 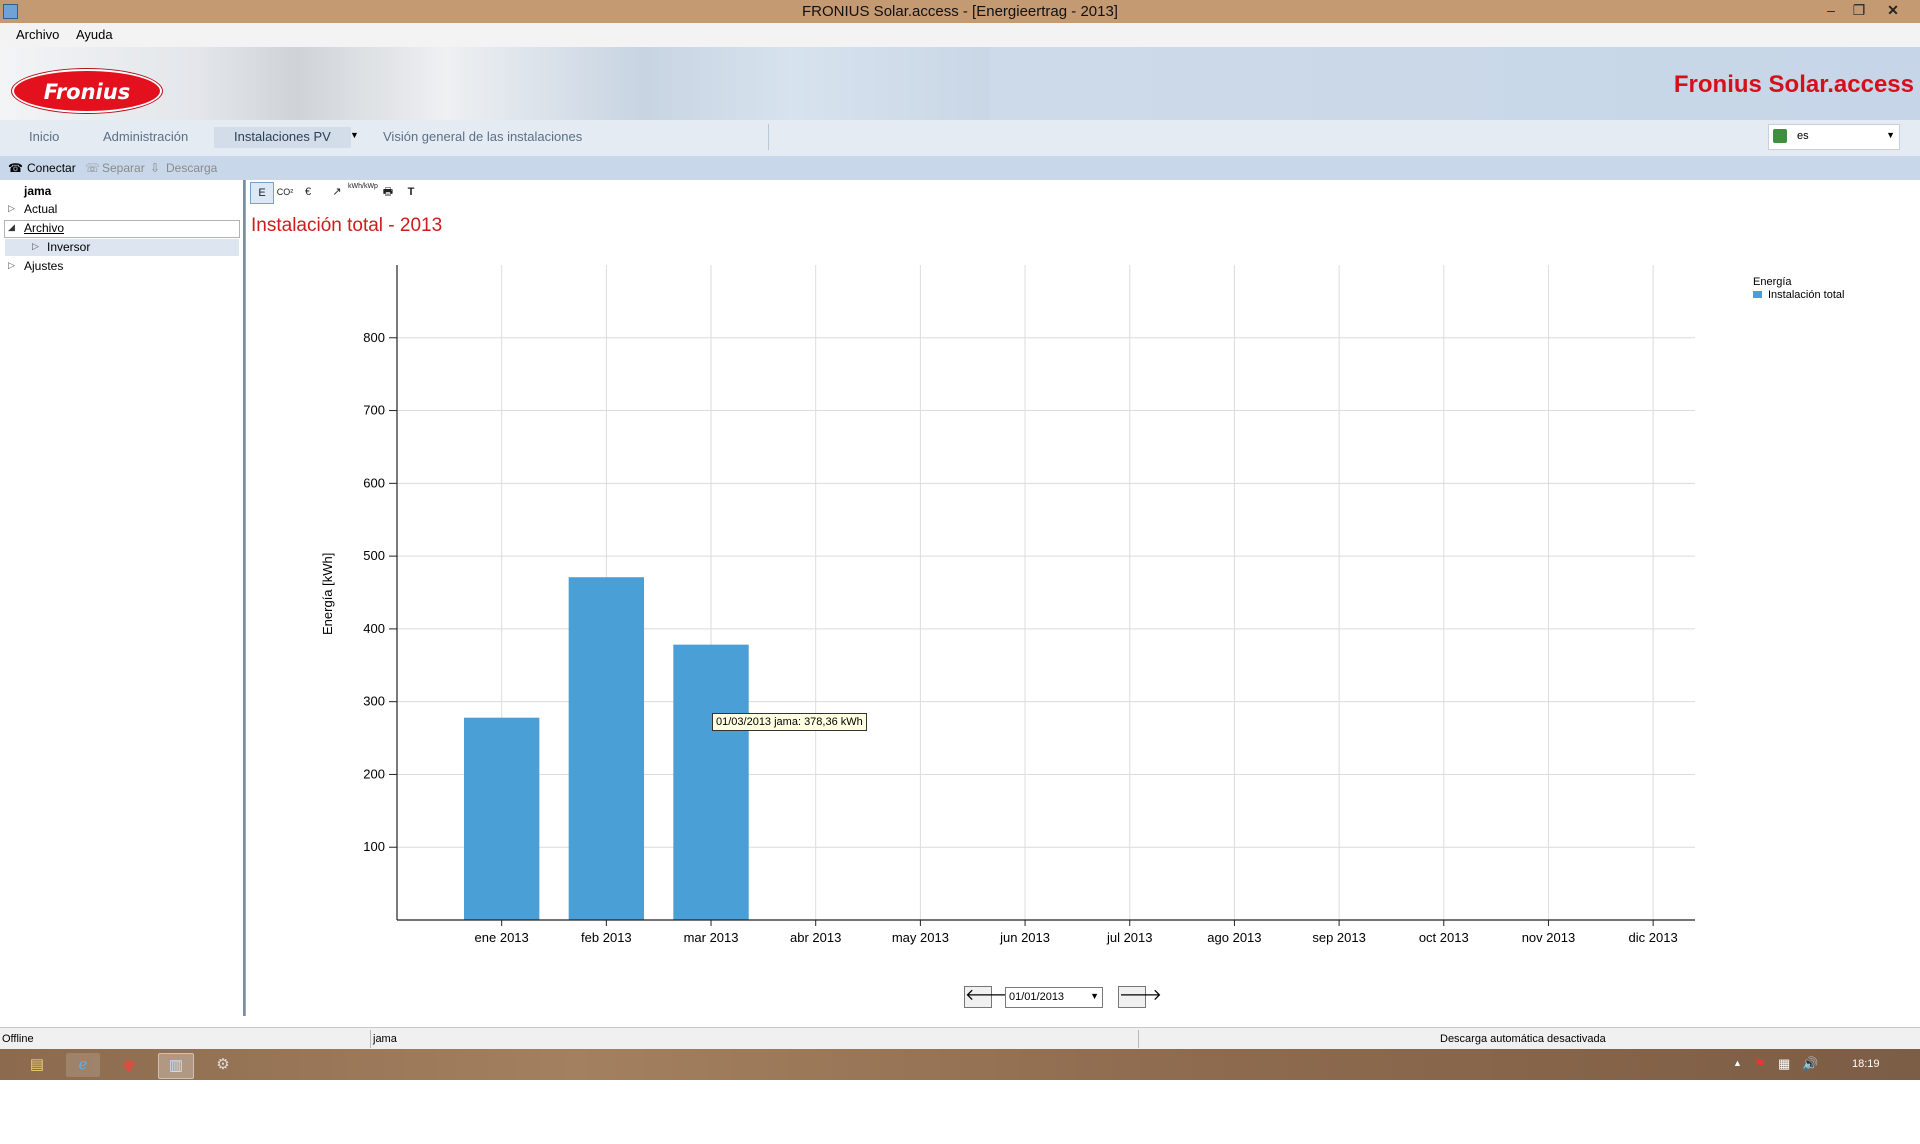 What do you see at coordinates (37, 1065) in the screenshot?
I see `file-explorer-icon: ▤` at bounding box center [37, 1065].